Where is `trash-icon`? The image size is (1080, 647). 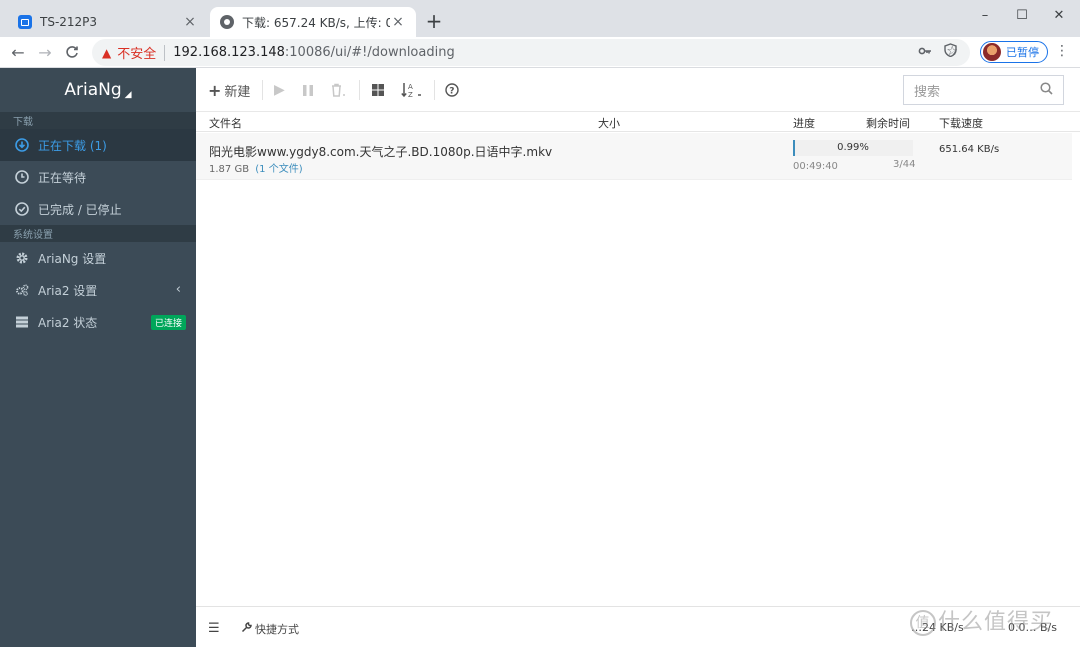
trash-icon is located at coordinates (338, 90).